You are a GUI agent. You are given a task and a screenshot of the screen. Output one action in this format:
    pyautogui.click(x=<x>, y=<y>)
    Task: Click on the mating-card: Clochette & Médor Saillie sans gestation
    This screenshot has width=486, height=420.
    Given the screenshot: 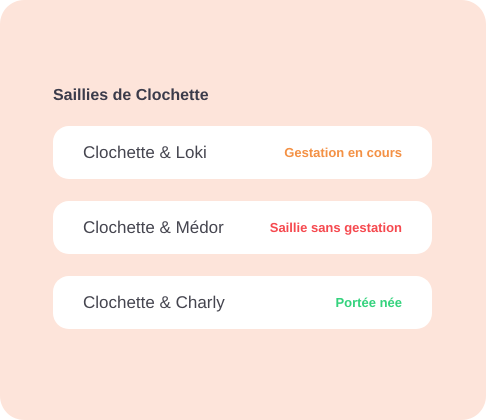 What is the action you would take?
    pyautogui.click(x=242, y=227)
    